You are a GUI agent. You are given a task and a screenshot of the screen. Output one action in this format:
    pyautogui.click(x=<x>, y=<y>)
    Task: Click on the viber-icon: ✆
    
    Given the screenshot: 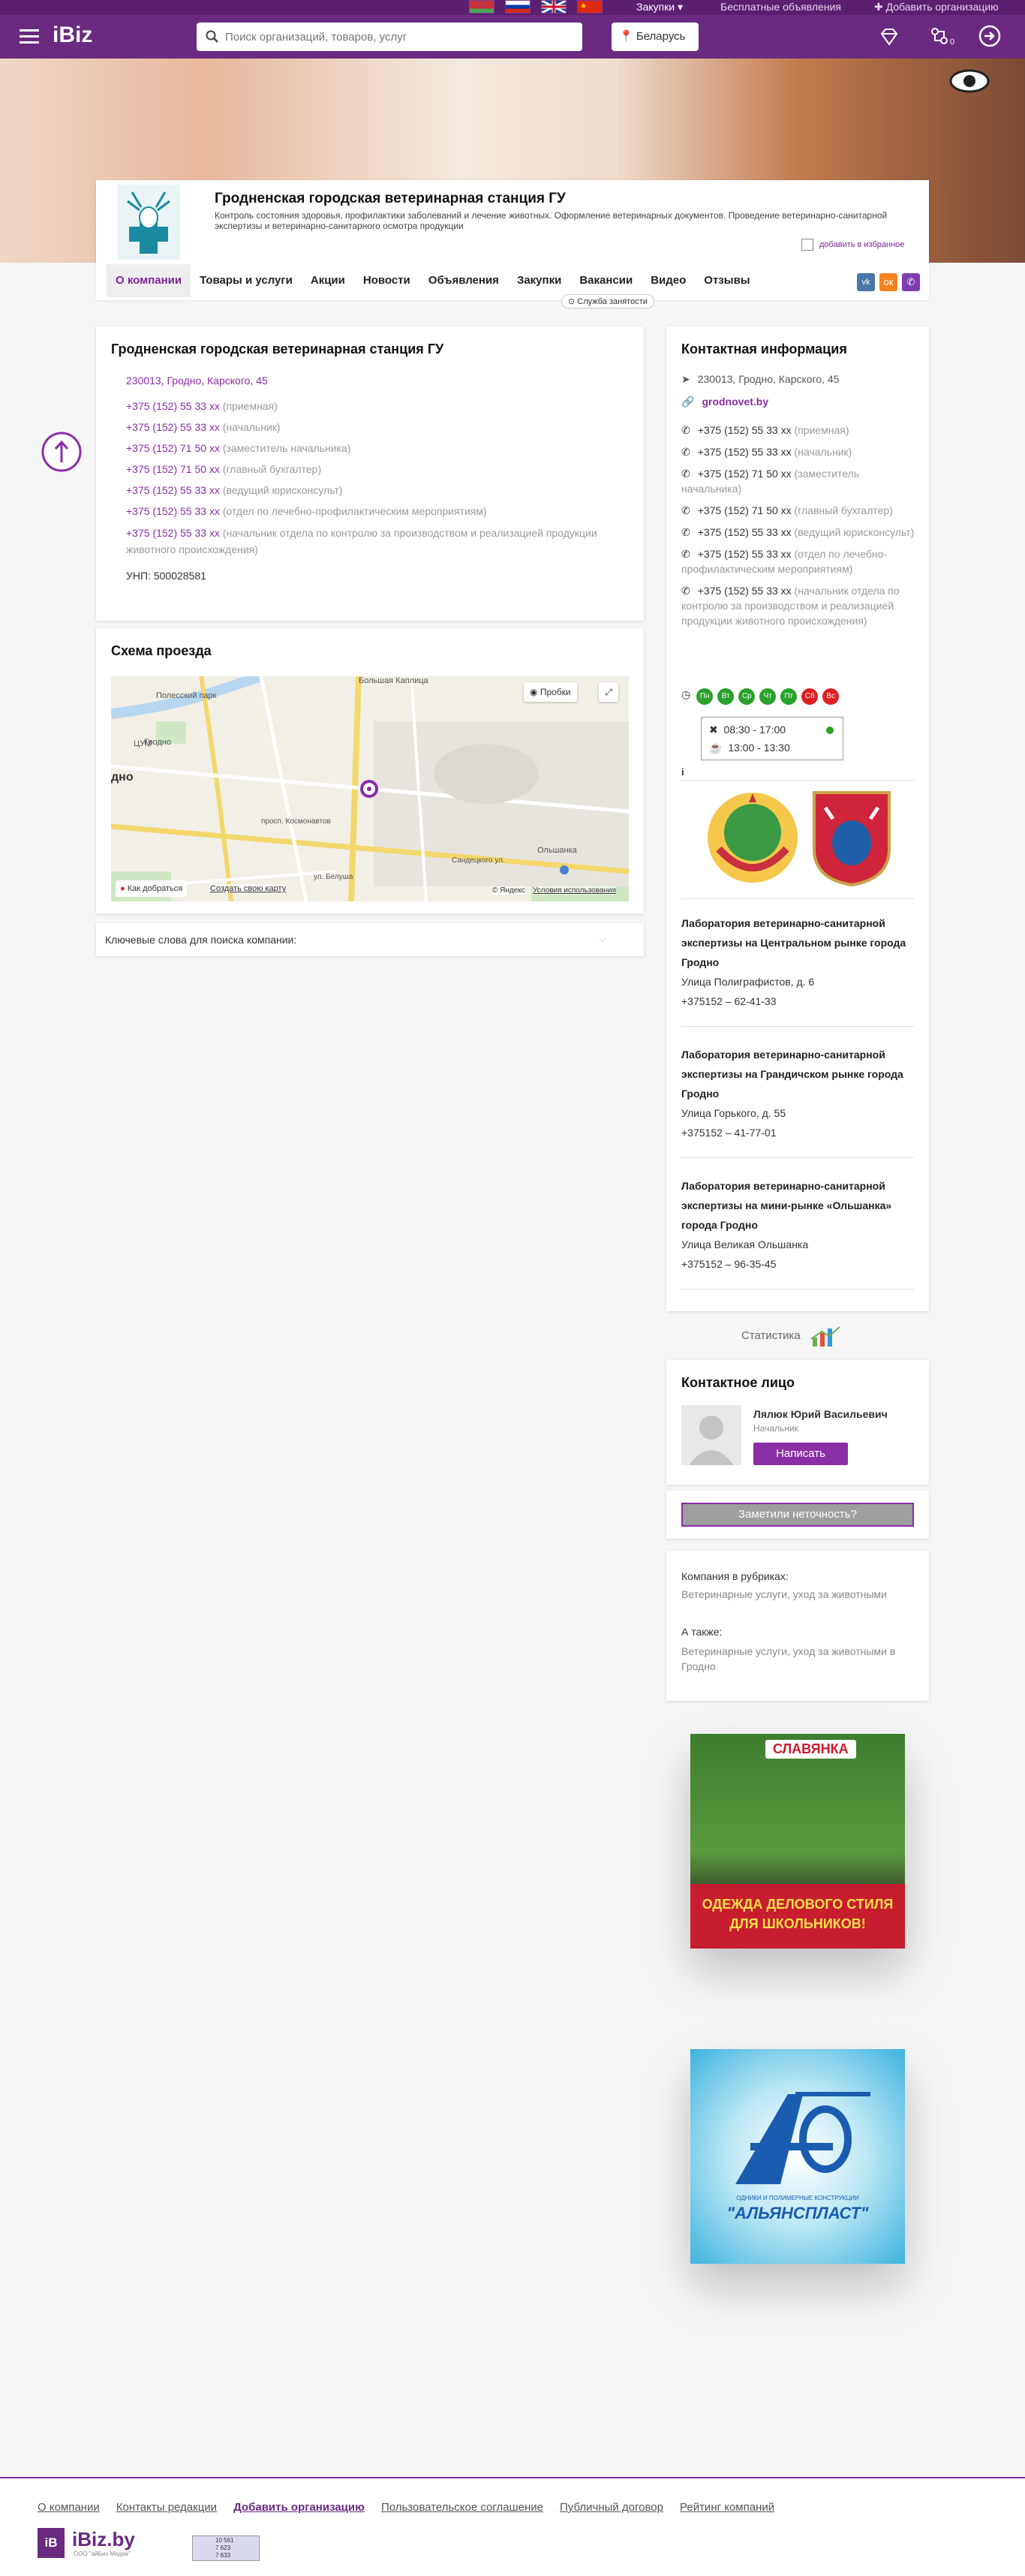 What is the action you would take?
    pyautogui.click(x=911, y=282)
    